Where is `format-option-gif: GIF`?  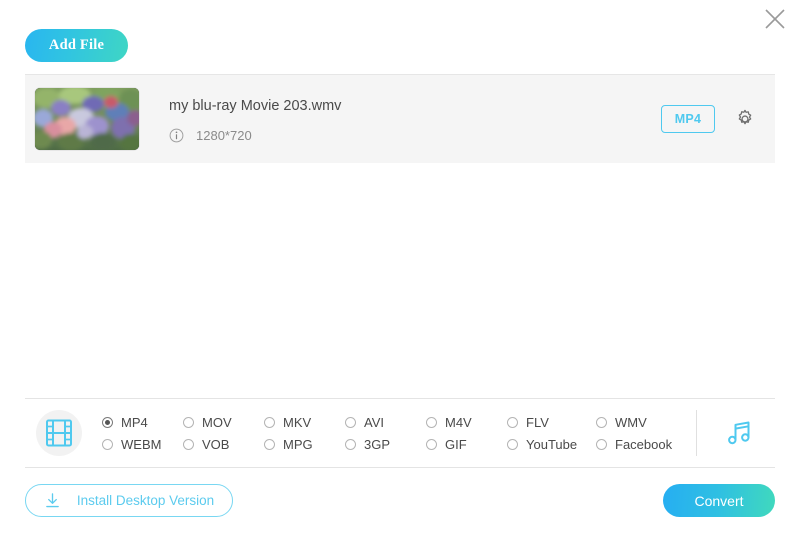 format-option-gif: GIF is located at coordinates (466, 444).